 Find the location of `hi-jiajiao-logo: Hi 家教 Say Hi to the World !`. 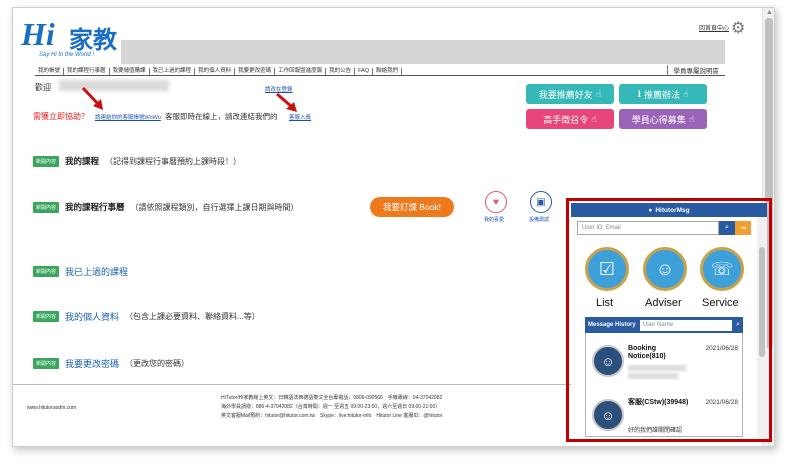

hi-jiajiao-logo: Hi 家教 Say Hi to the World ! is located at coordinates (71, 39).